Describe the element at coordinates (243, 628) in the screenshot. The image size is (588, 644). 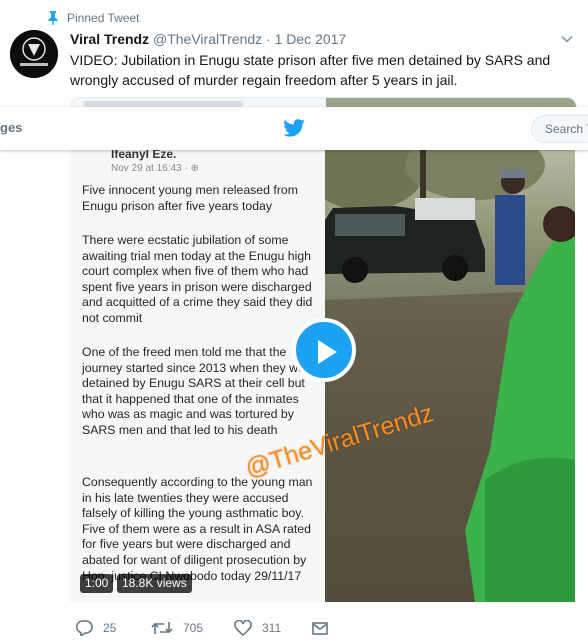
I see `heart-icon` at that location.